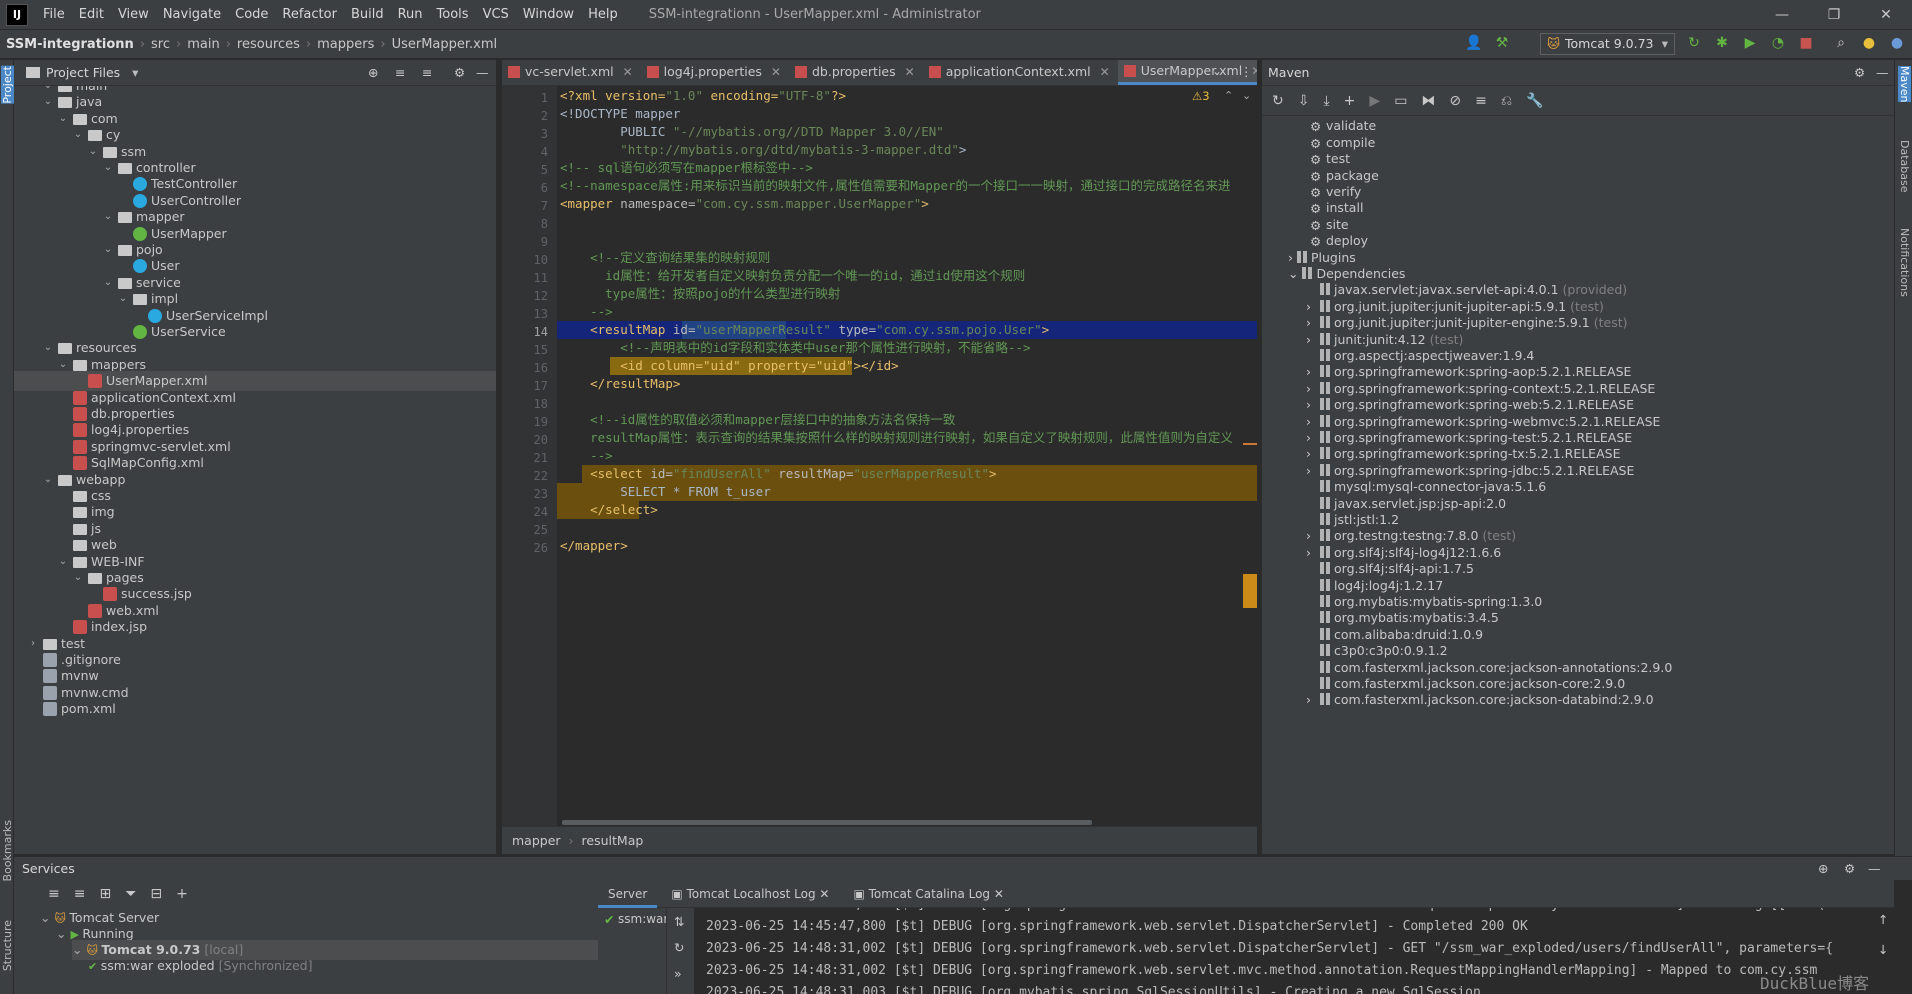 The width and height of the screenshot is (1912, 994). I want to click on user-icon: 👤, so click(1474, 43).